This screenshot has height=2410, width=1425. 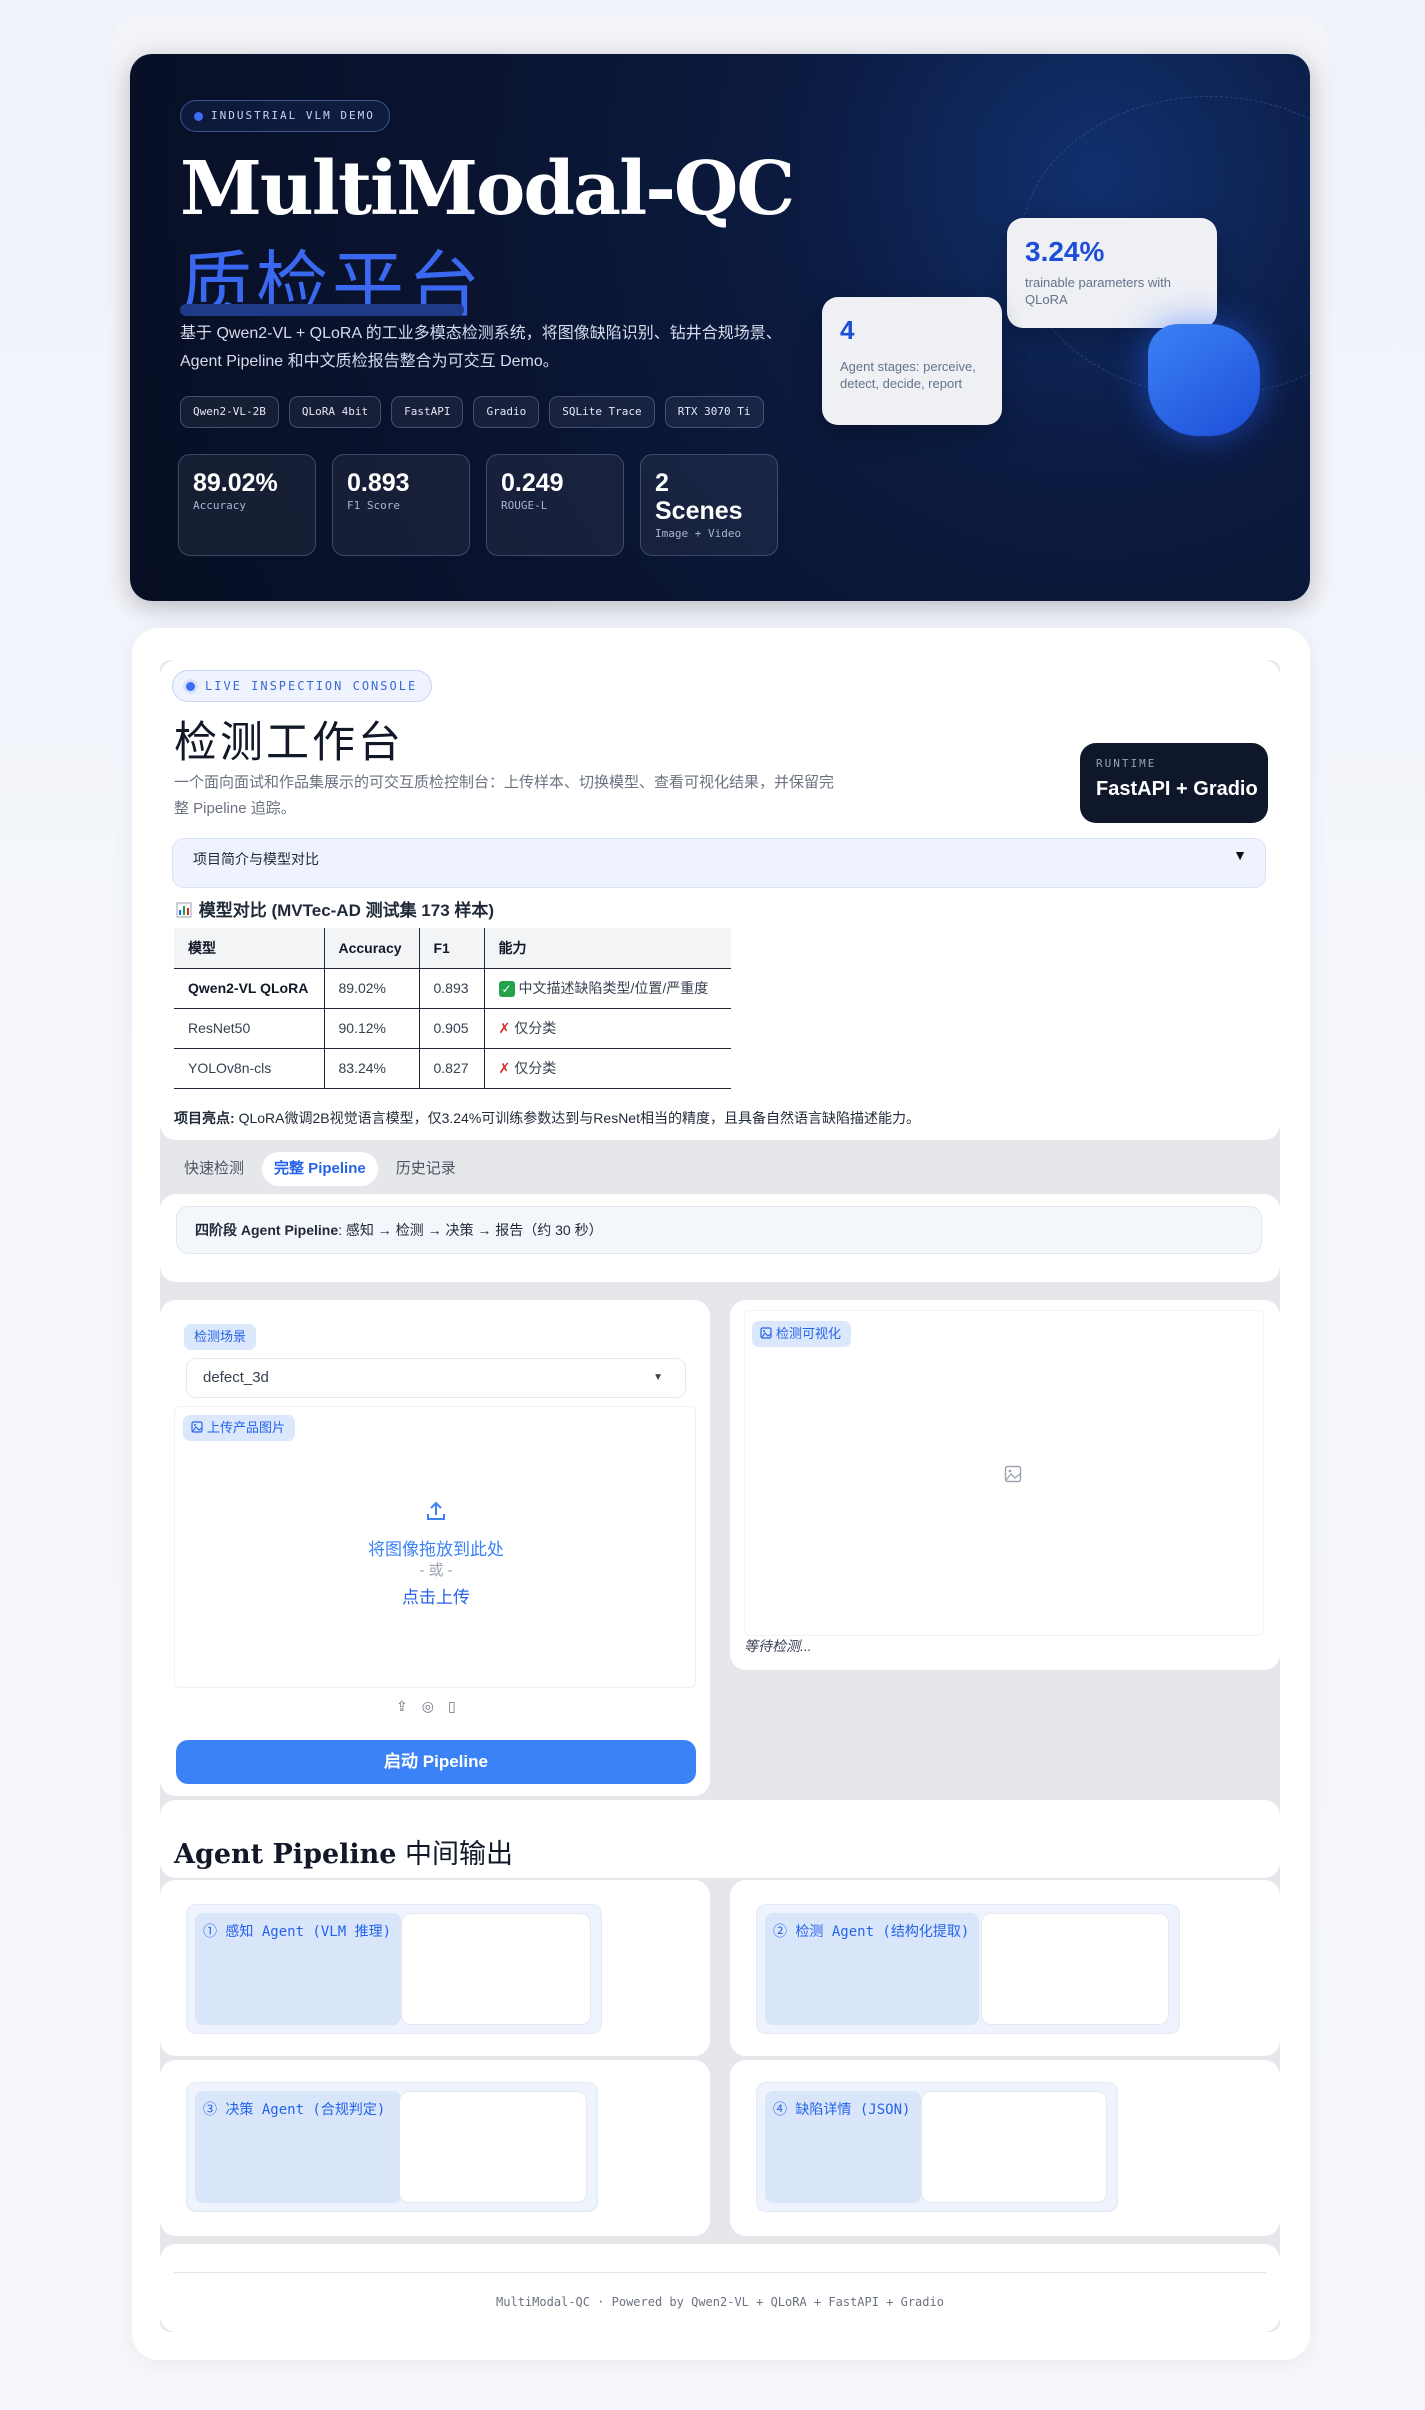 I want to click on footer-divider, so click(x=720, y=2272).